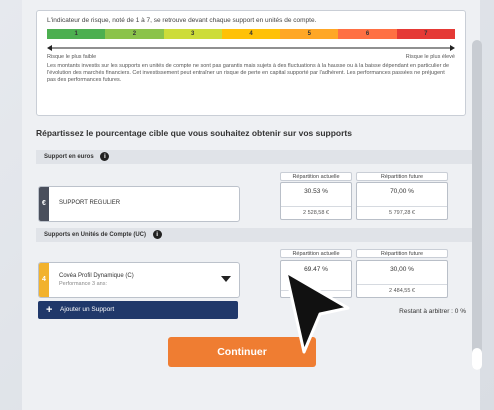 The image size is (494, 410). I want to click on euros-current-amount: 2 528,58 €, so click(316, 211).